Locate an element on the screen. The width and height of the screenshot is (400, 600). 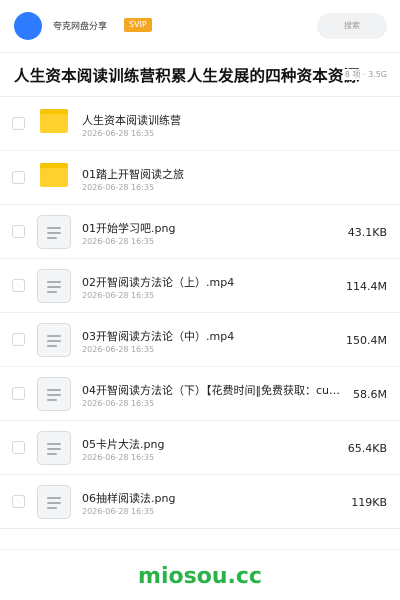
list-item: 人生资本阅读训练营 2026-06-28 16:35 is located at coordinates (200, 124).